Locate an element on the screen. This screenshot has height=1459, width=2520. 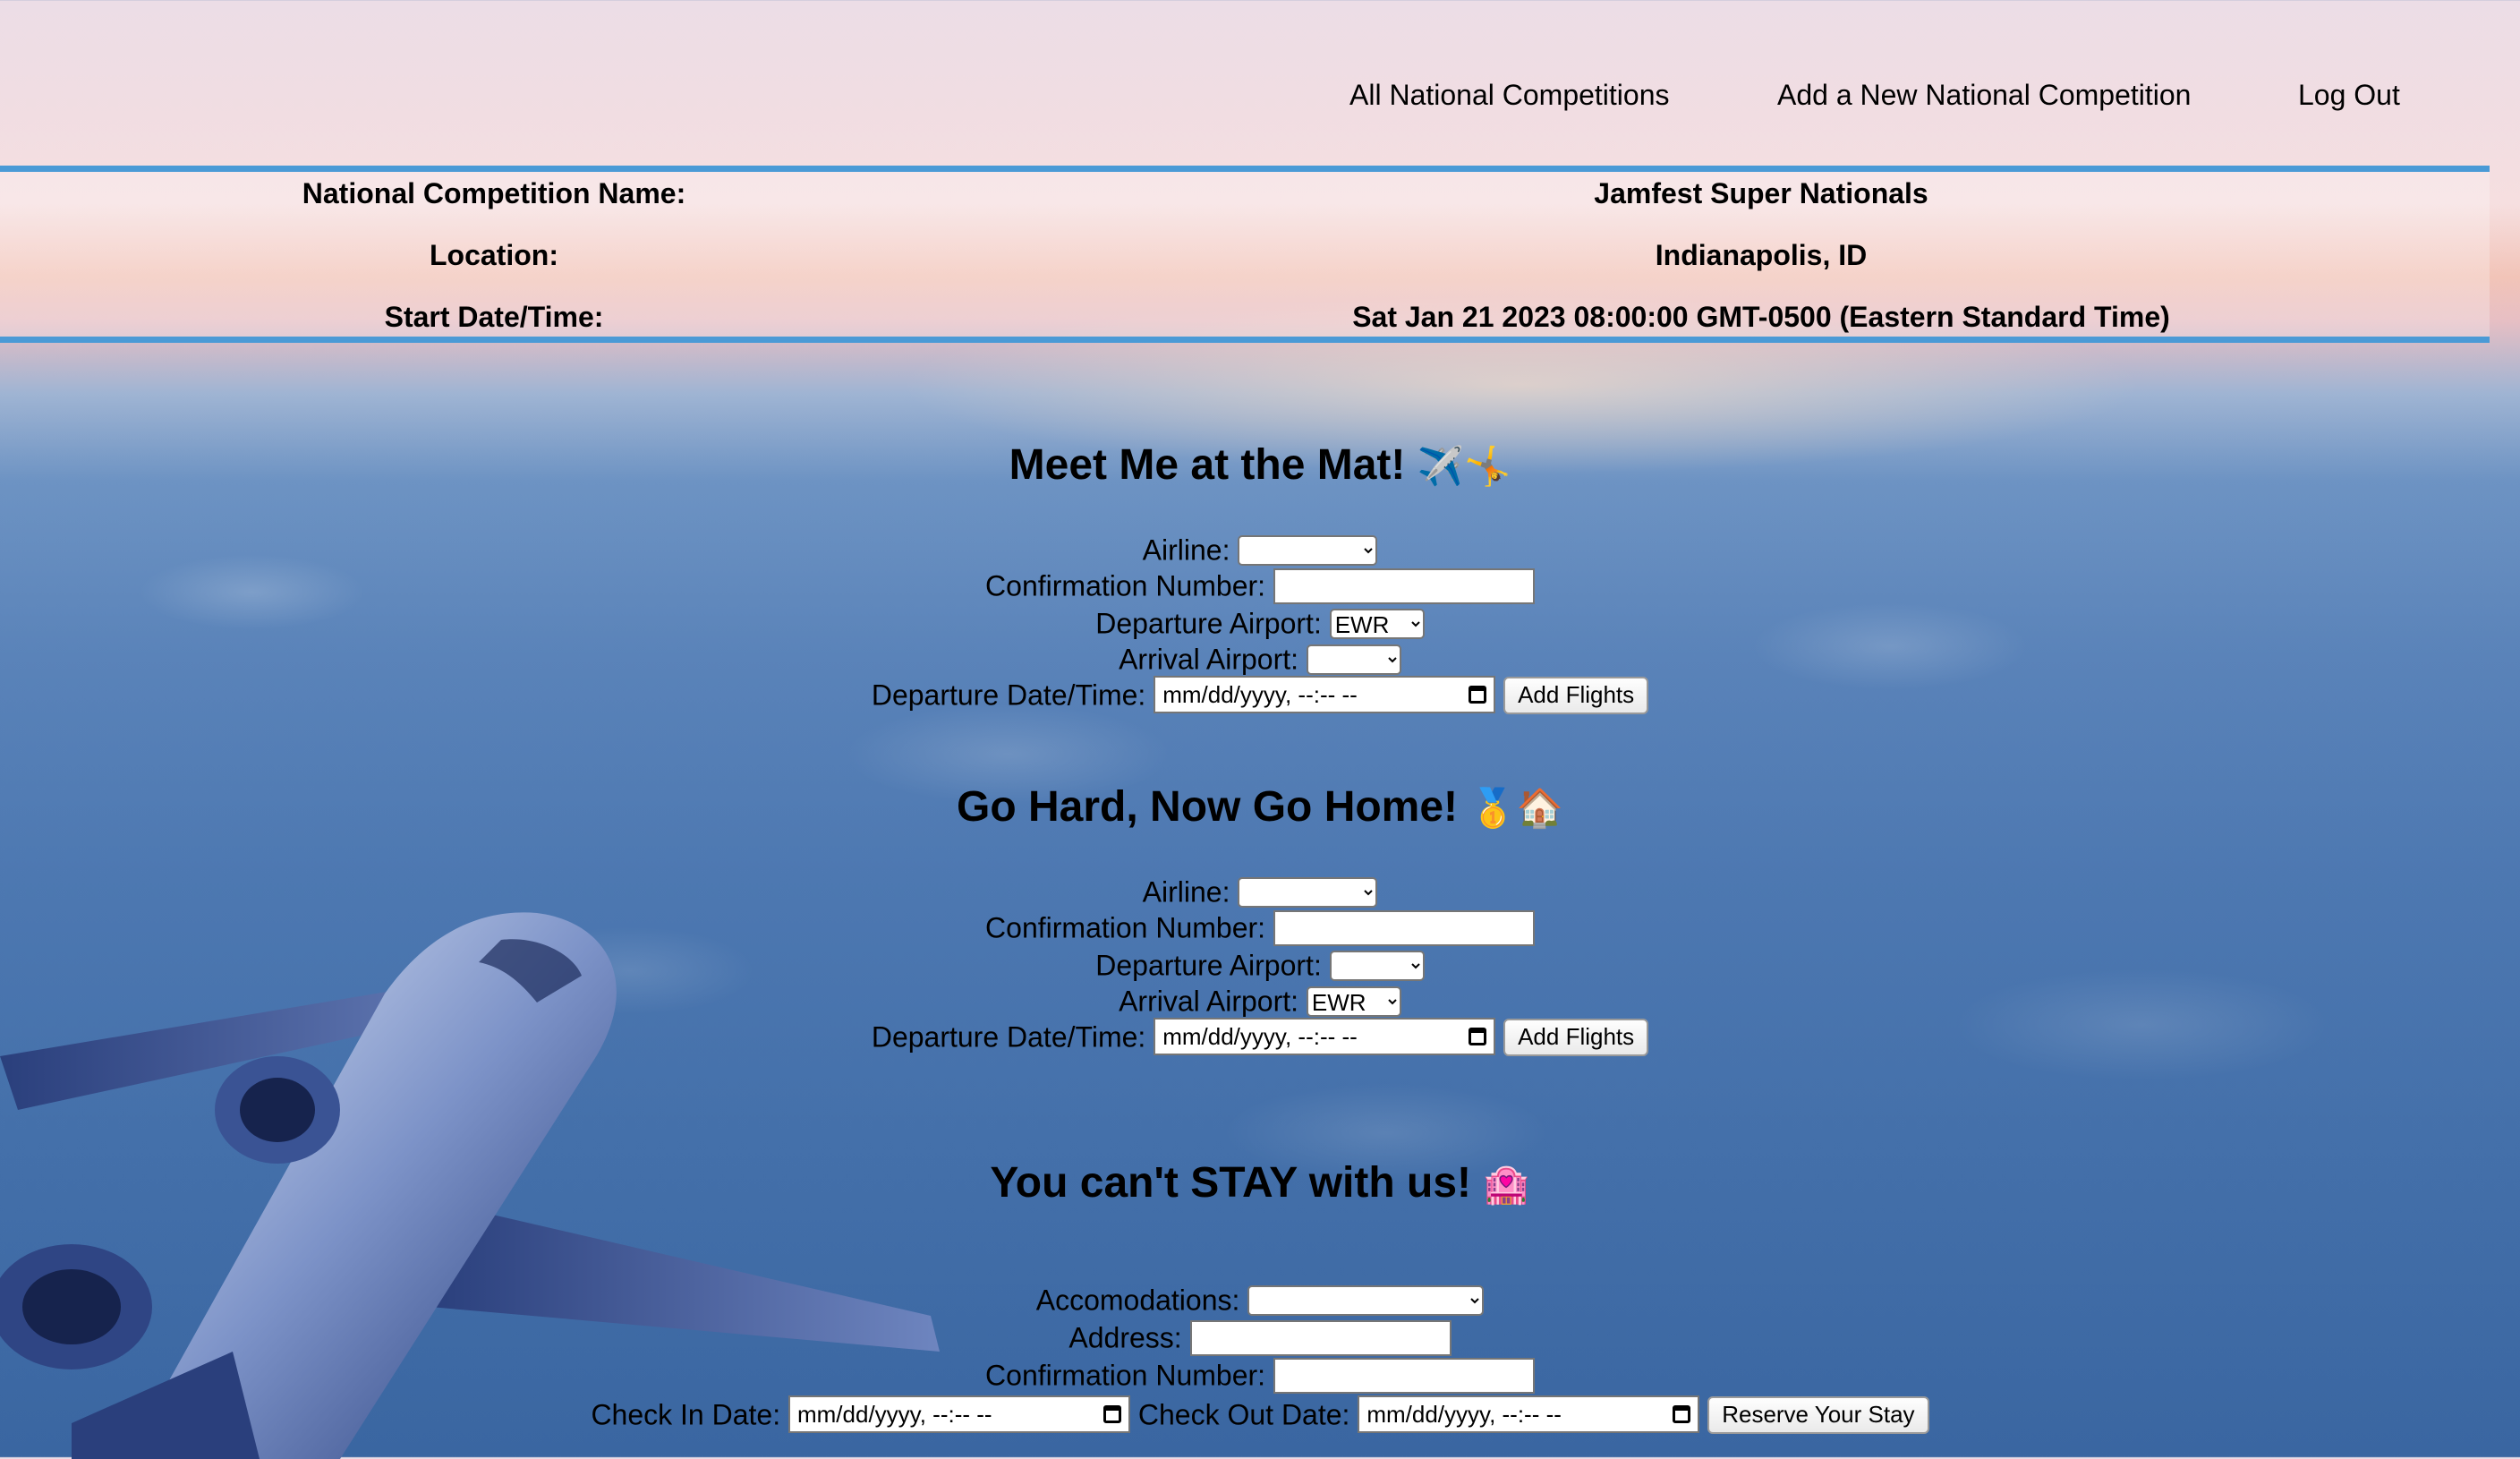
return-datetime-placeholder: mm/dd/yyyy, --:-- -- is located at coordinates (1260, 1037).